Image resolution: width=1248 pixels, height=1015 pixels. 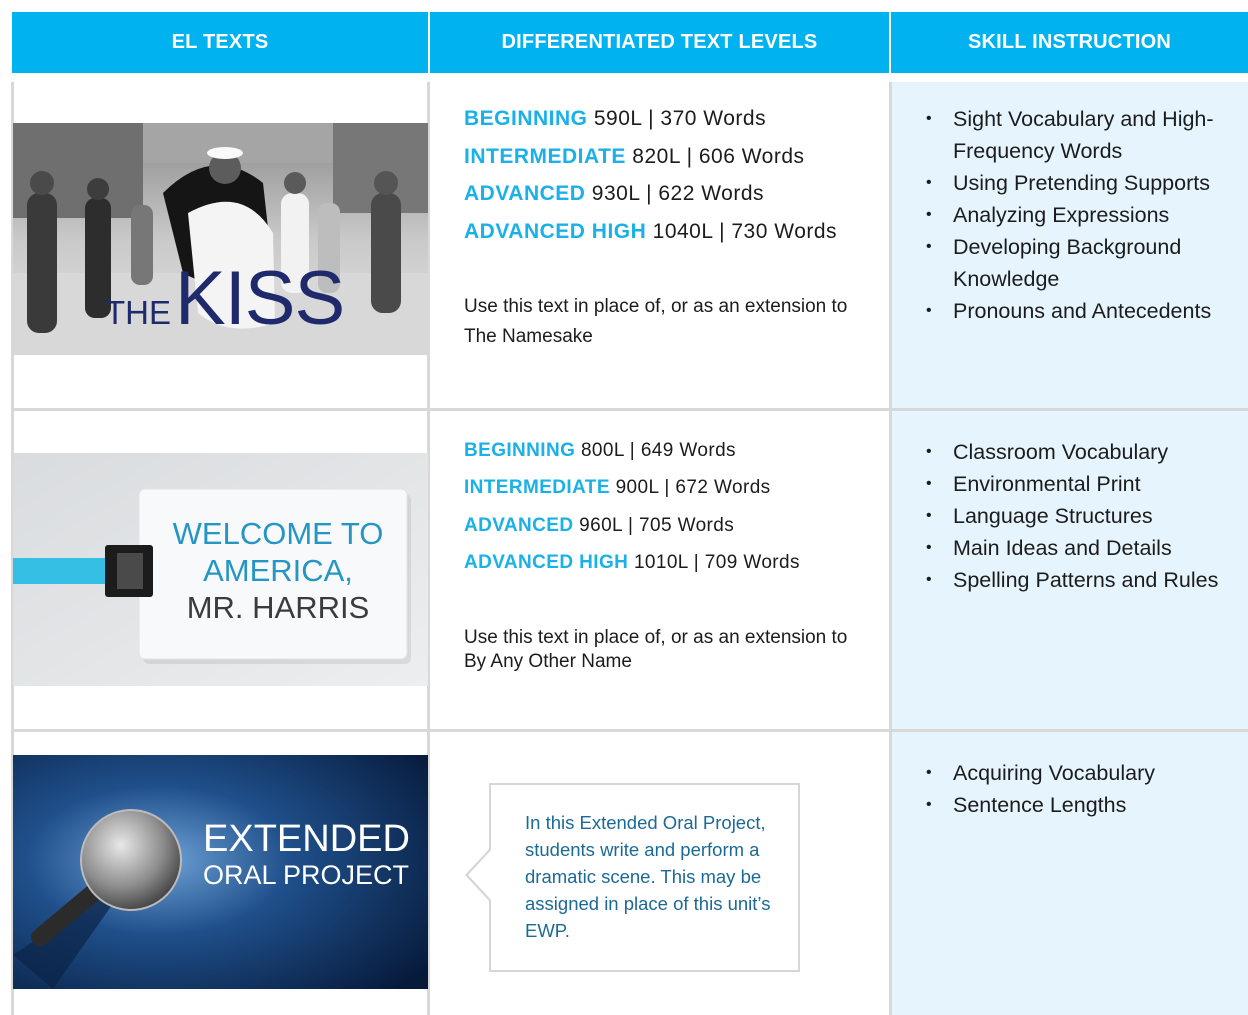 What do you see at coordinates (1080, 773) in the screenshot?
I see `skill-item: Acquiring Vocabulary` at bounding box center [1080, 773].